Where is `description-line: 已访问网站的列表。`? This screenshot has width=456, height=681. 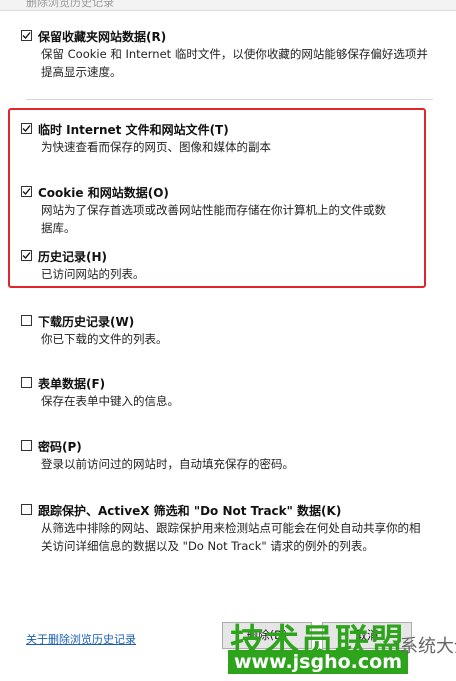
description-line: 已访问网站的列表。 is located at coordinates (93, 274).